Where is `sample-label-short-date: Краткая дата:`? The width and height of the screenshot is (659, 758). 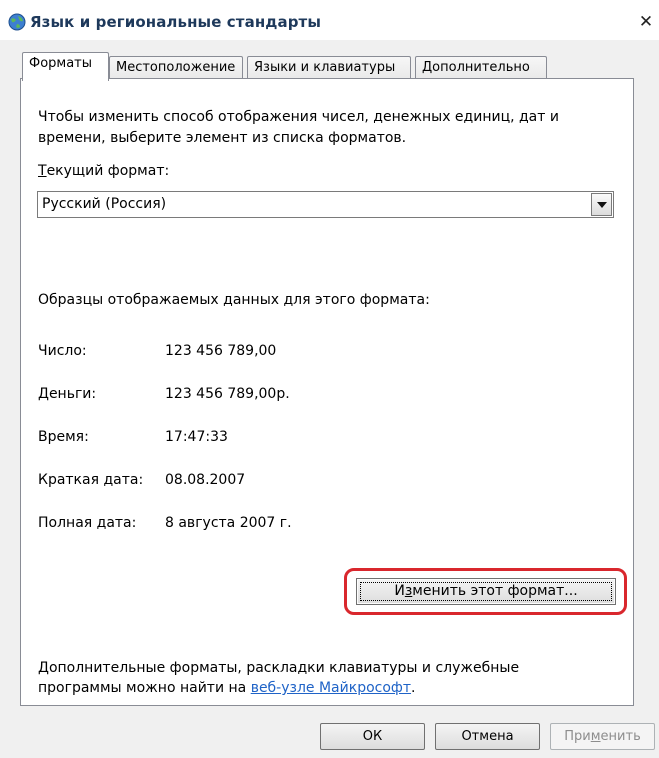 sample-label-short-date: Краткая дата: is located at coordinates (91, 480).